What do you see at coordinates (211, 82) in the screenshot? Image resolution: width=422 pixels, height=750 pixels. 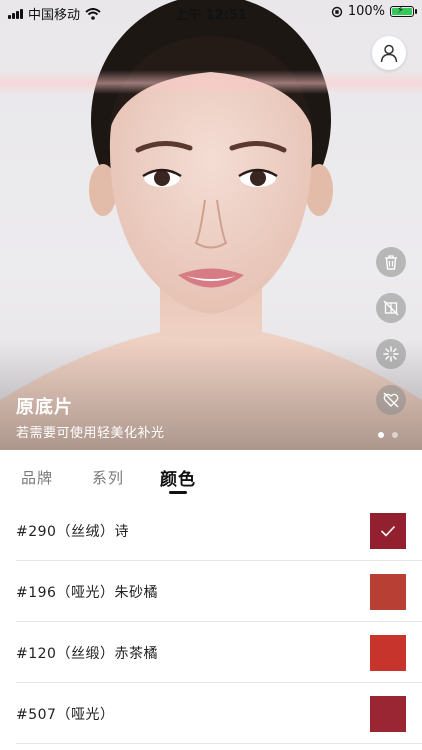 I see `try-on-scan-band` at bounding box center [211, 82].